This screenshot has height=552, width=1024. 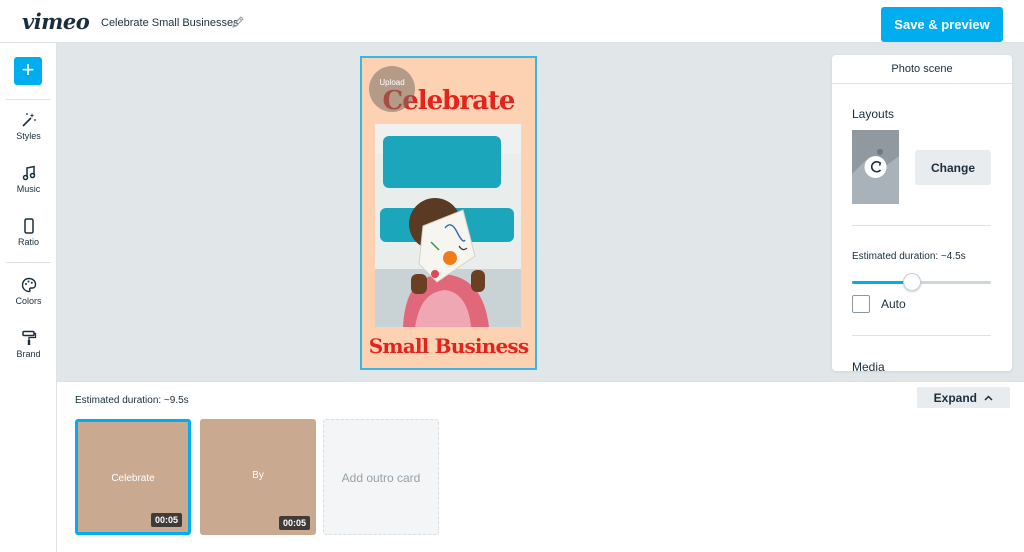 I want to click on magic-wand-icon, so click(x=28, y=120).